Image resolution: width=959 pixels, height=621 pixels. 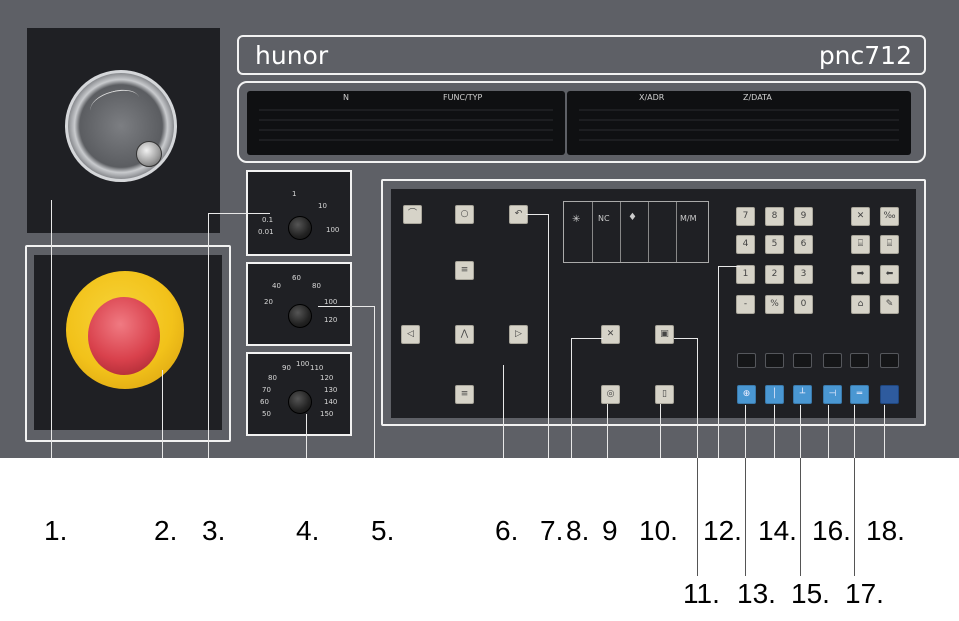 I want to click on key-3: 3, so click(x=803, y=274).